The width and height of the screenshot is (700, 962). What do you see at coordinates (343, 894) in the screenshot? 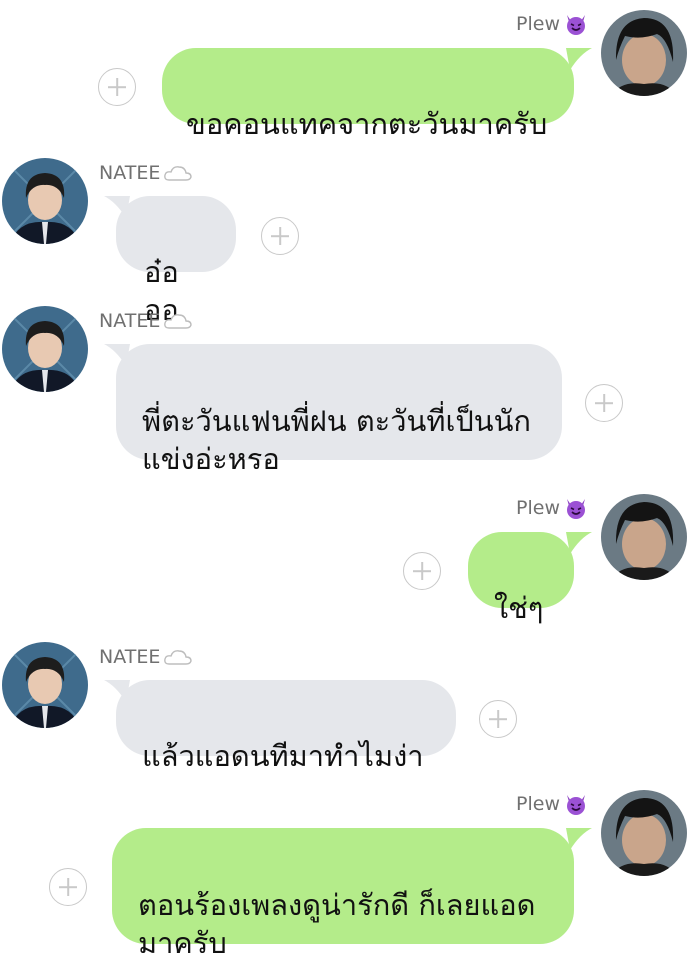
I see `message-bubble: ตอนร้องเพลงดูน่ารักดี ก็เลยแอด มาครับ` at bounding box center [343, 894].